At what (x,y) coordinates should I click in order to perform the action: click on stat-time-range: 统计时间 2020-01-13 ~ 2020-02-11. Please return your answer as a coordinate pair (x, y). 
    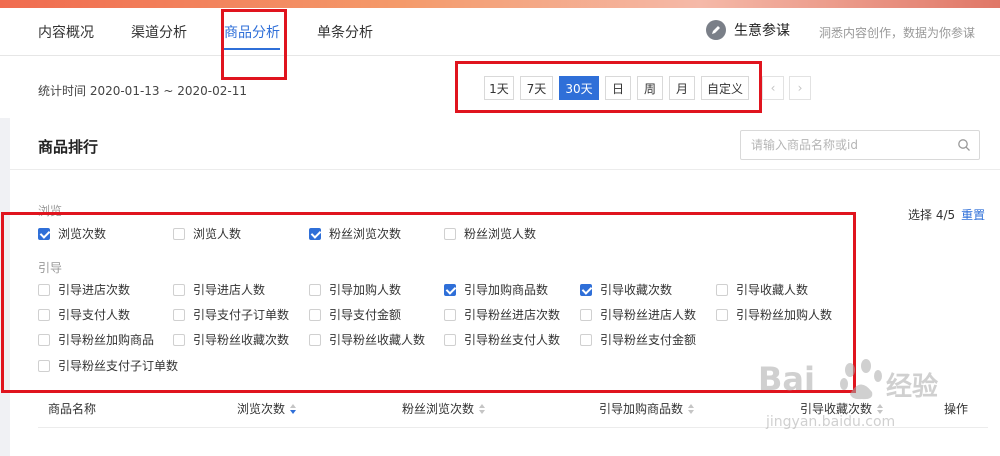
    Looking at the image, I should click on (142, 91).